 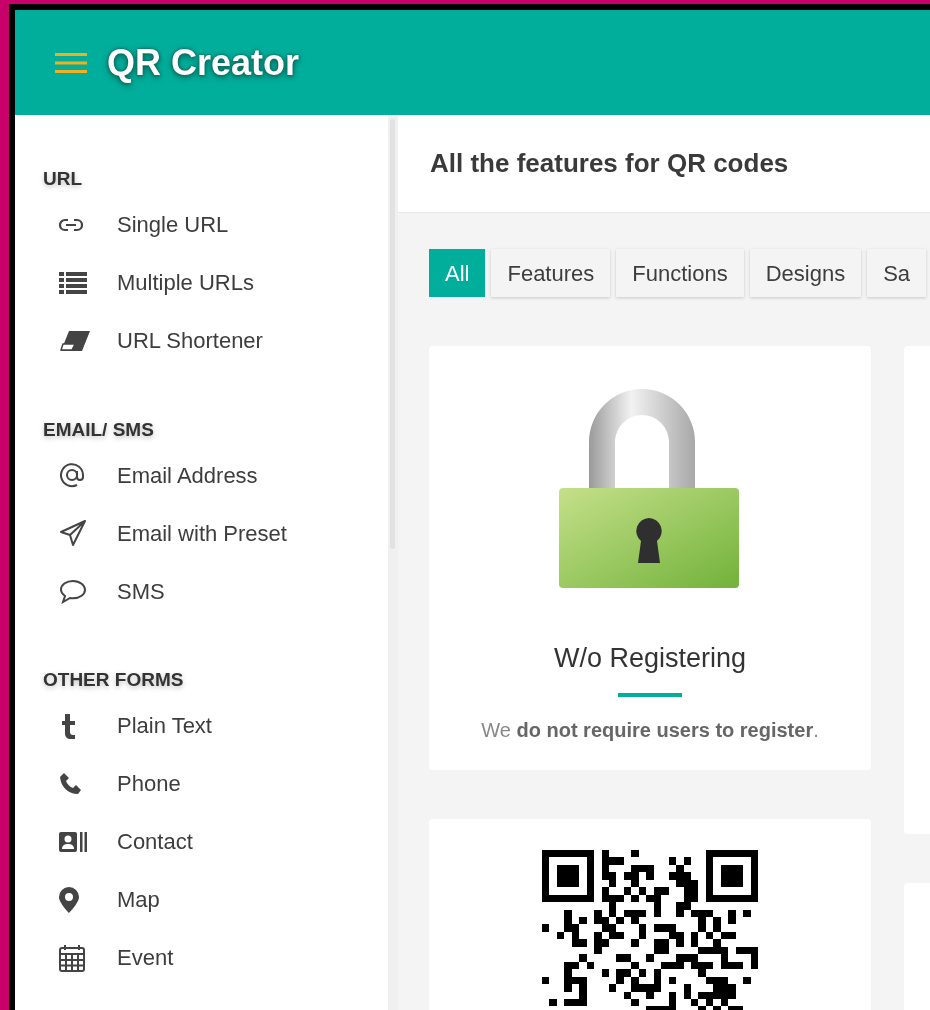 I want to click on sidebar-item: Map, so click(x=101, y=899).